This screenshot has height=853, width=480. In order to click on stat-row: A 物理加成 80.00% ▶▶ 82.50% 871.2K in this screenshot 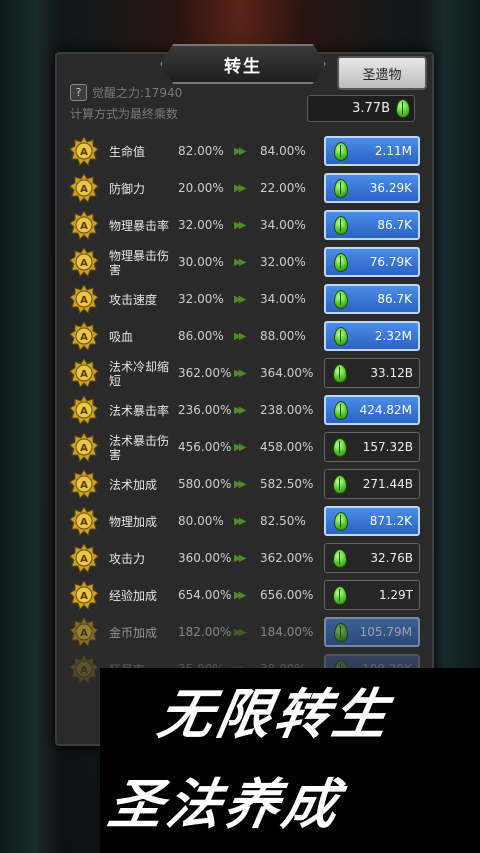, I will do `click(246, 521)`.